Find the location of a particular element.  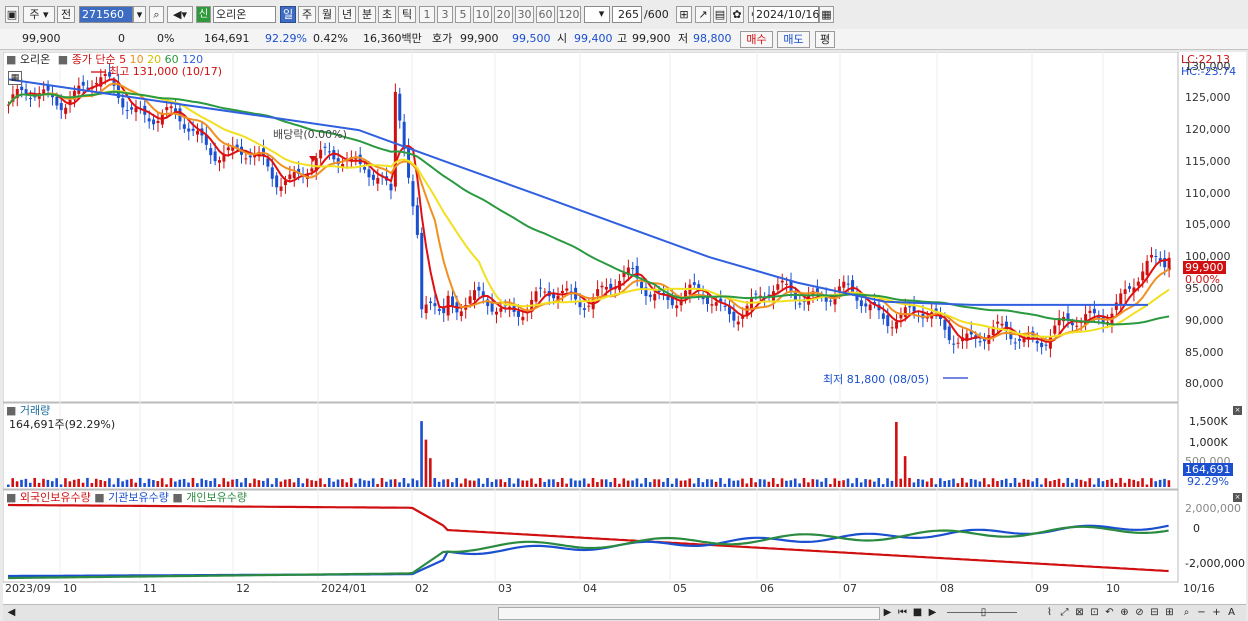

stop-icon: ■ is located at coordinates (917, 612).